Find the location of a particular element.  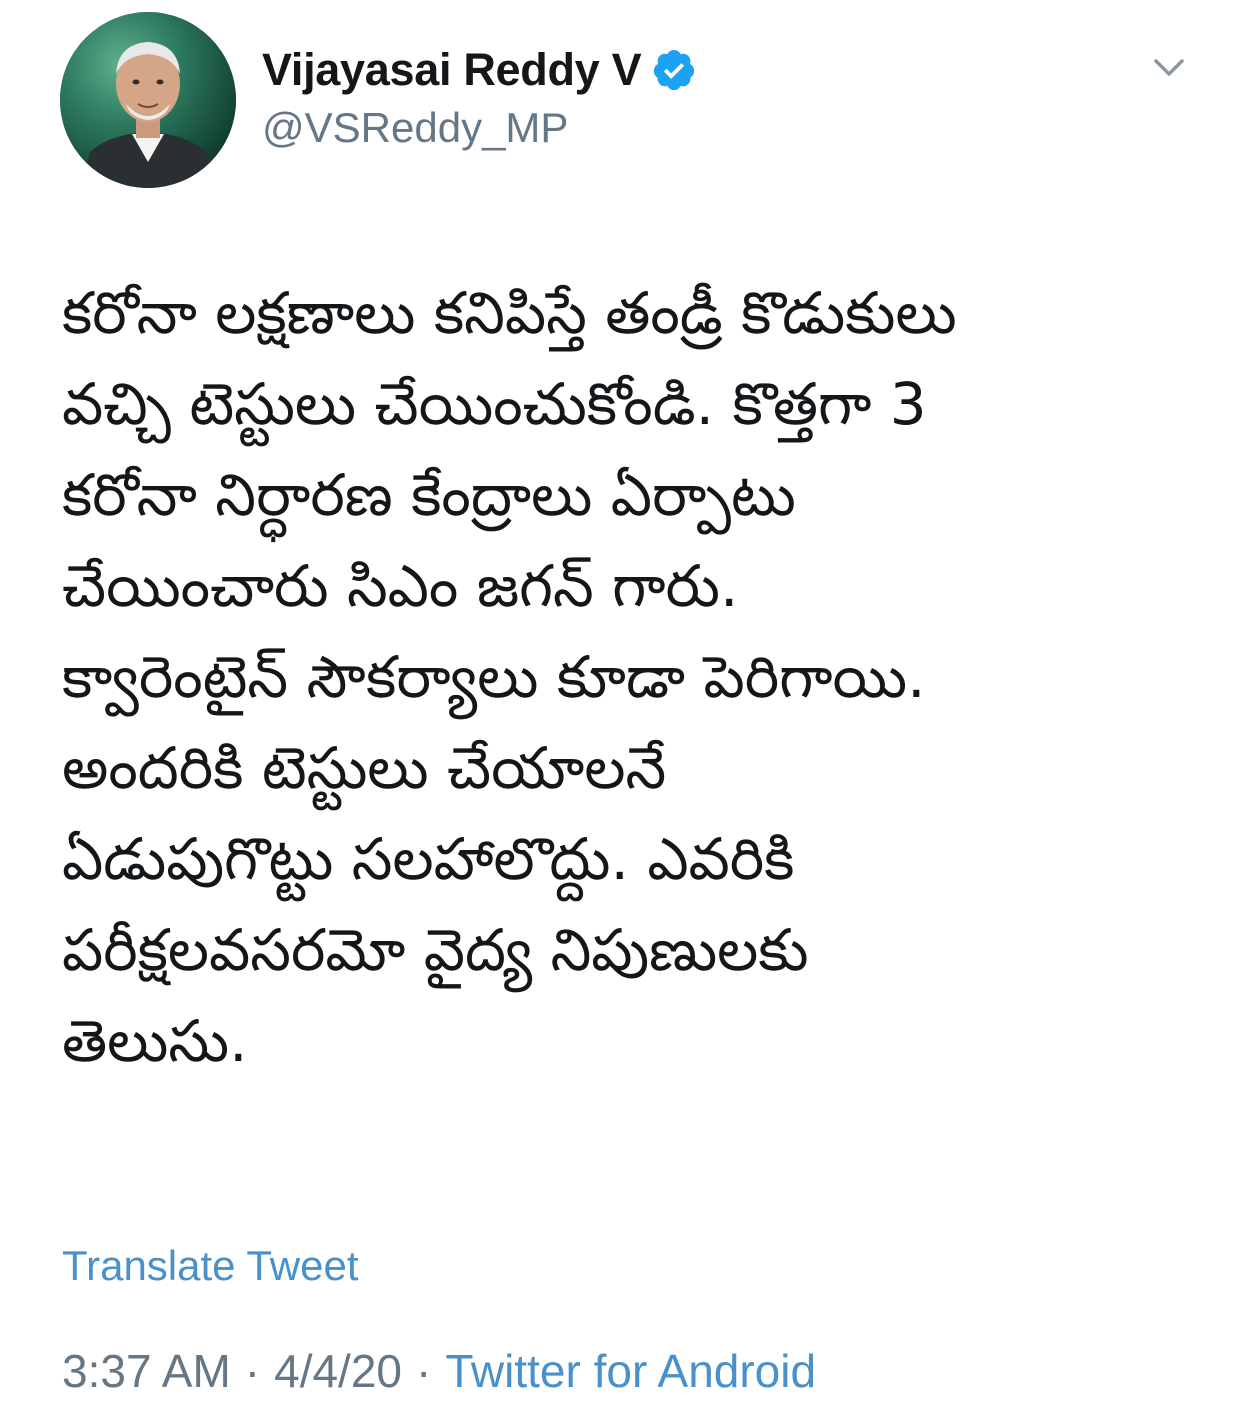

chevron-down-icon is located at coordinates (1169, 67).